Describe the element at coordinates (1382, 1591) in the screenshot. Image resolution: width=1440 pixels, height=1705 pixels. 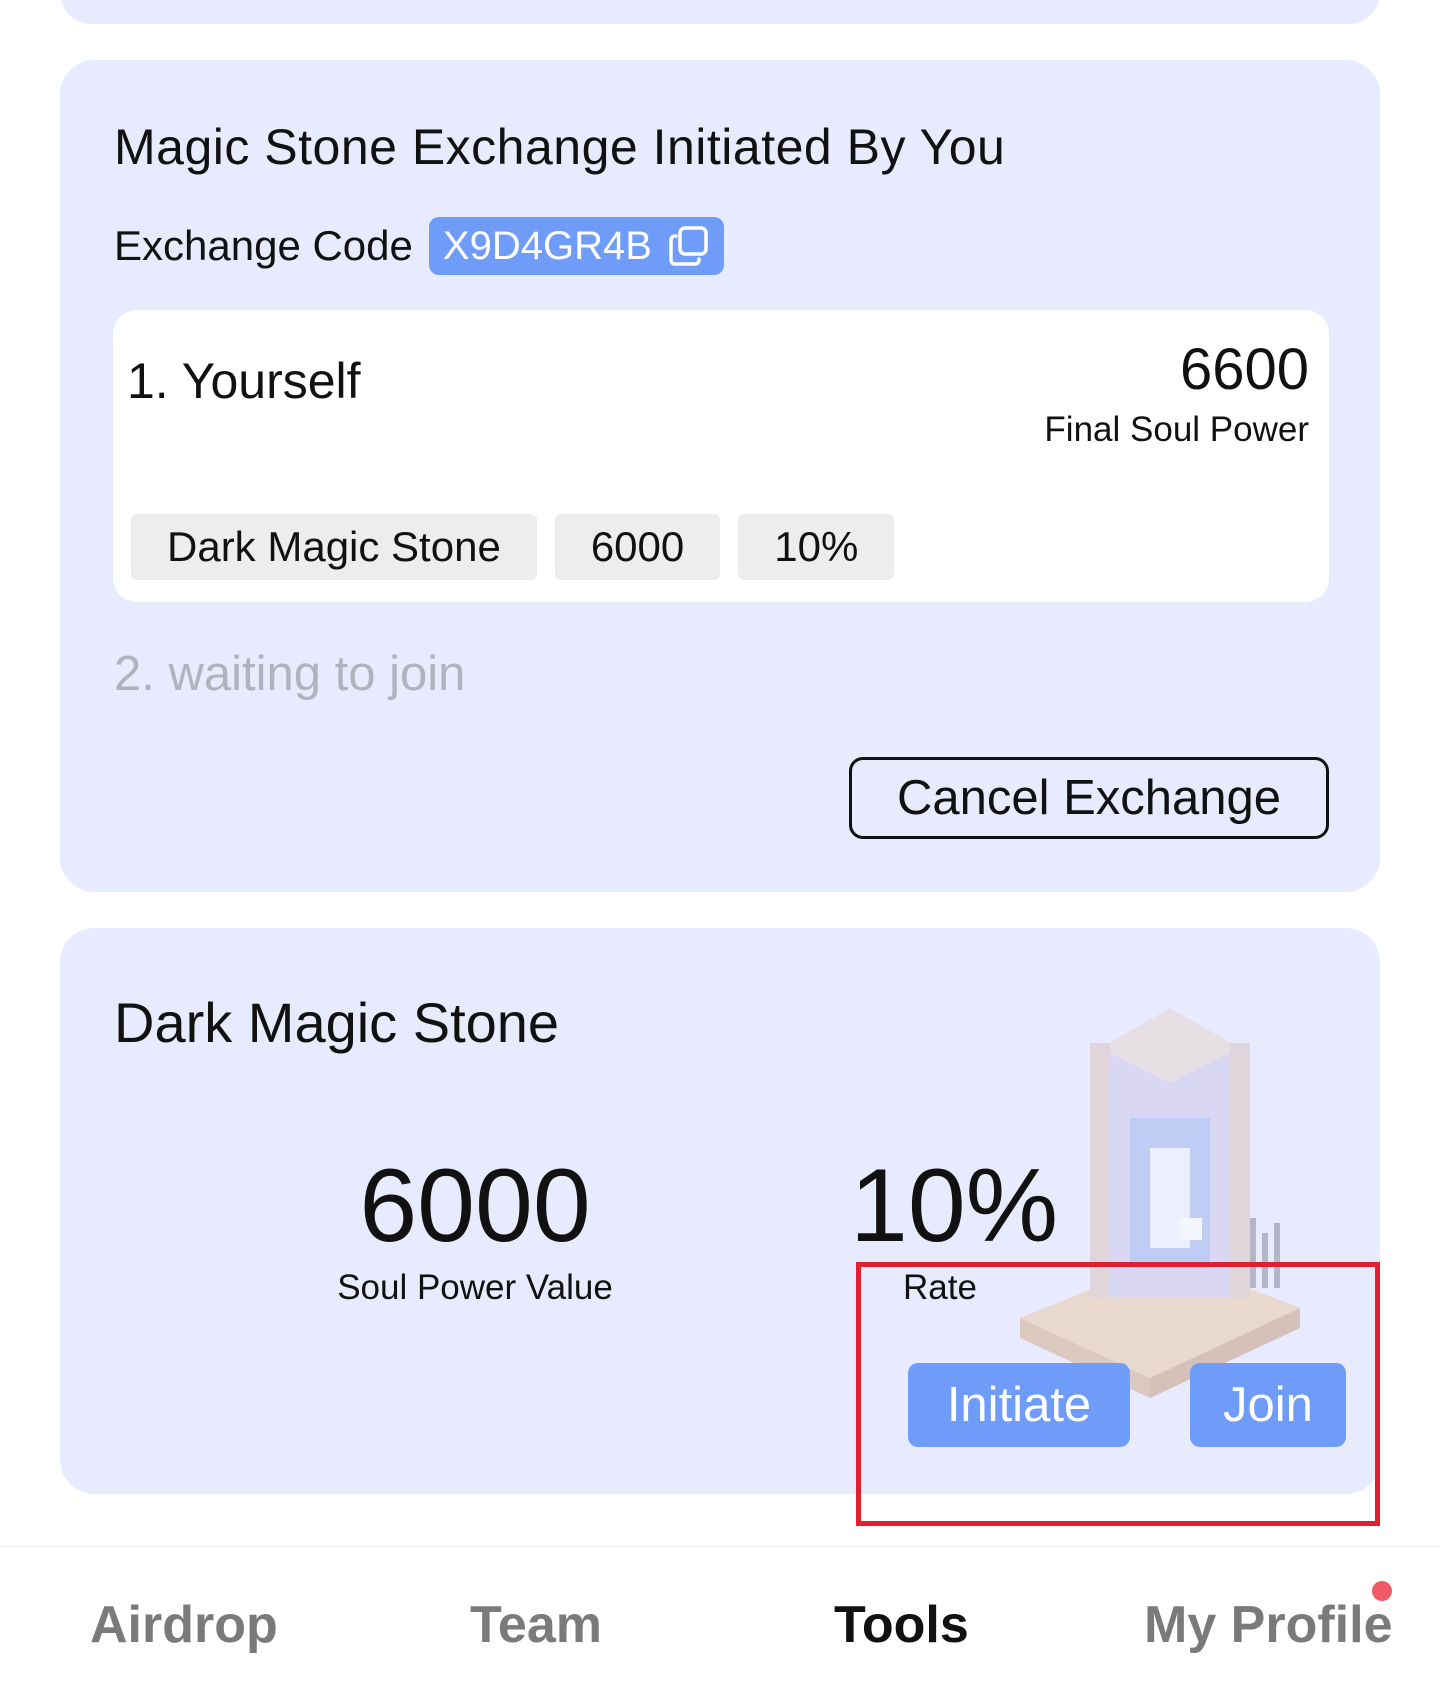
I see `notification-dot` at that location.